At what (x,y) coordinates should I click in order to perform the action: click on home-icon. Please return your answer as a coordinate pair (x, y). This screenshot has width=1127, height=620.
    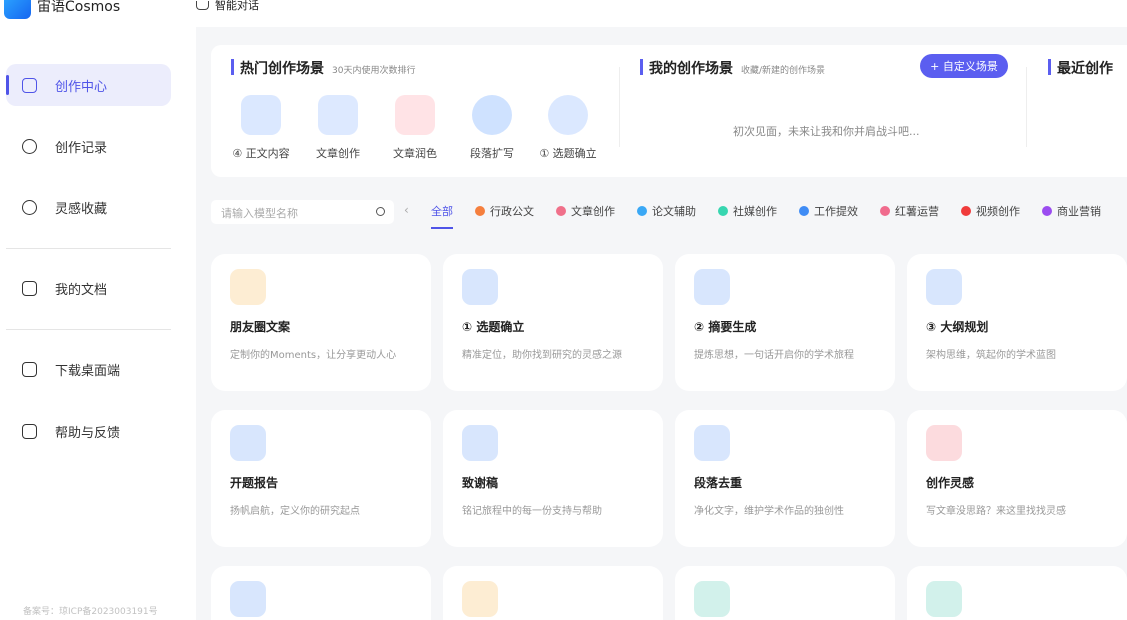
    Looking at the image, I should click on (29, 85).